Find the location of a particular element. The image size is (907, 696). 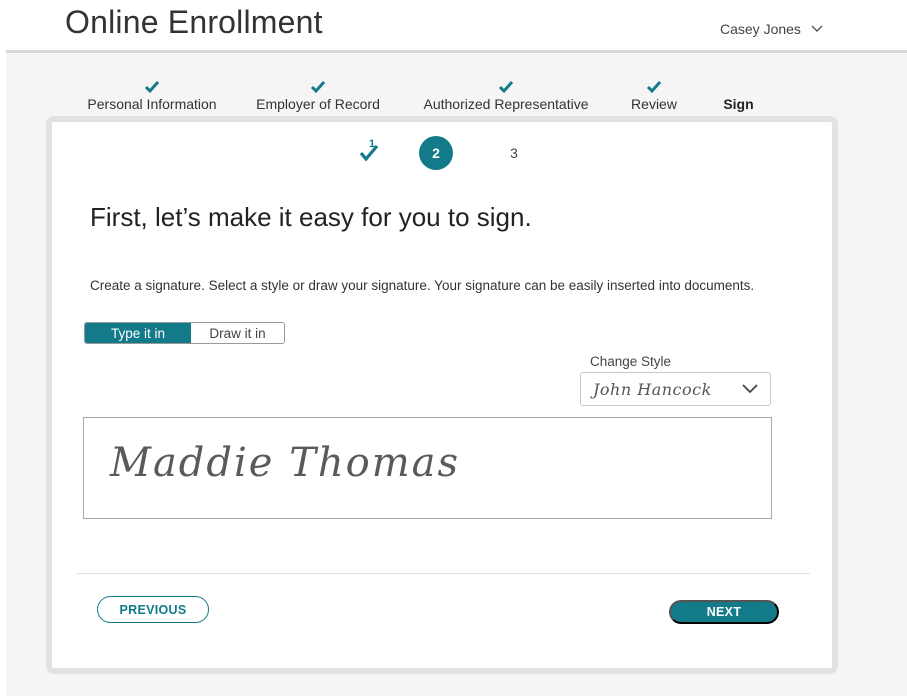

step-tab-authorized-representative: Authorized Representative is located at coordinates (506, 98).